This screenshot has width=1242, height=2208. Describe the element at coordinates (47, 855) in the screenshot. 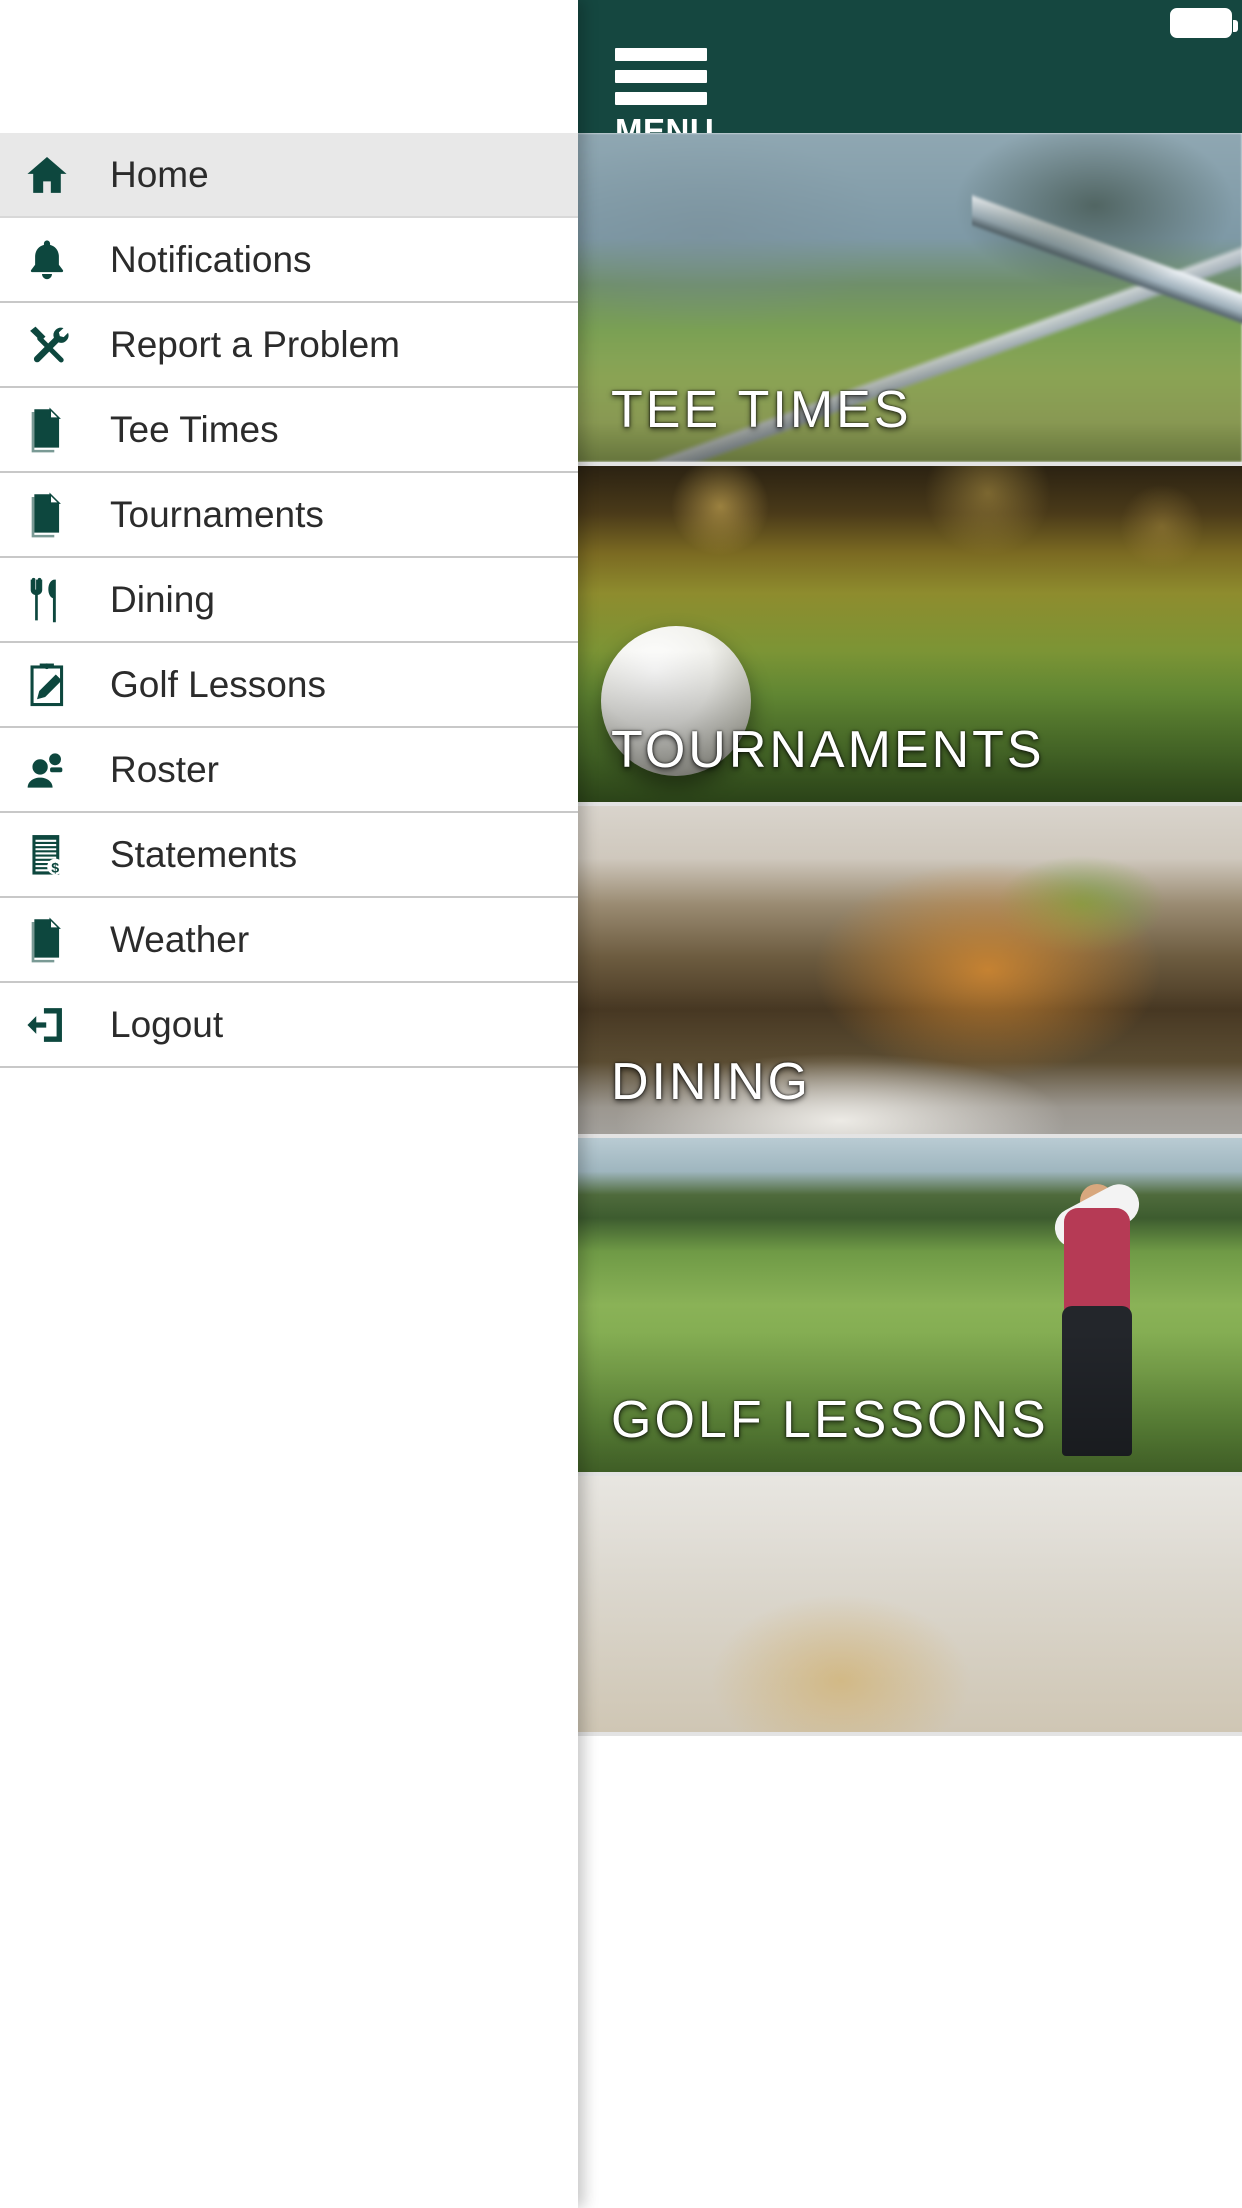

I see `invoice-dollar-icon: $` at that location.